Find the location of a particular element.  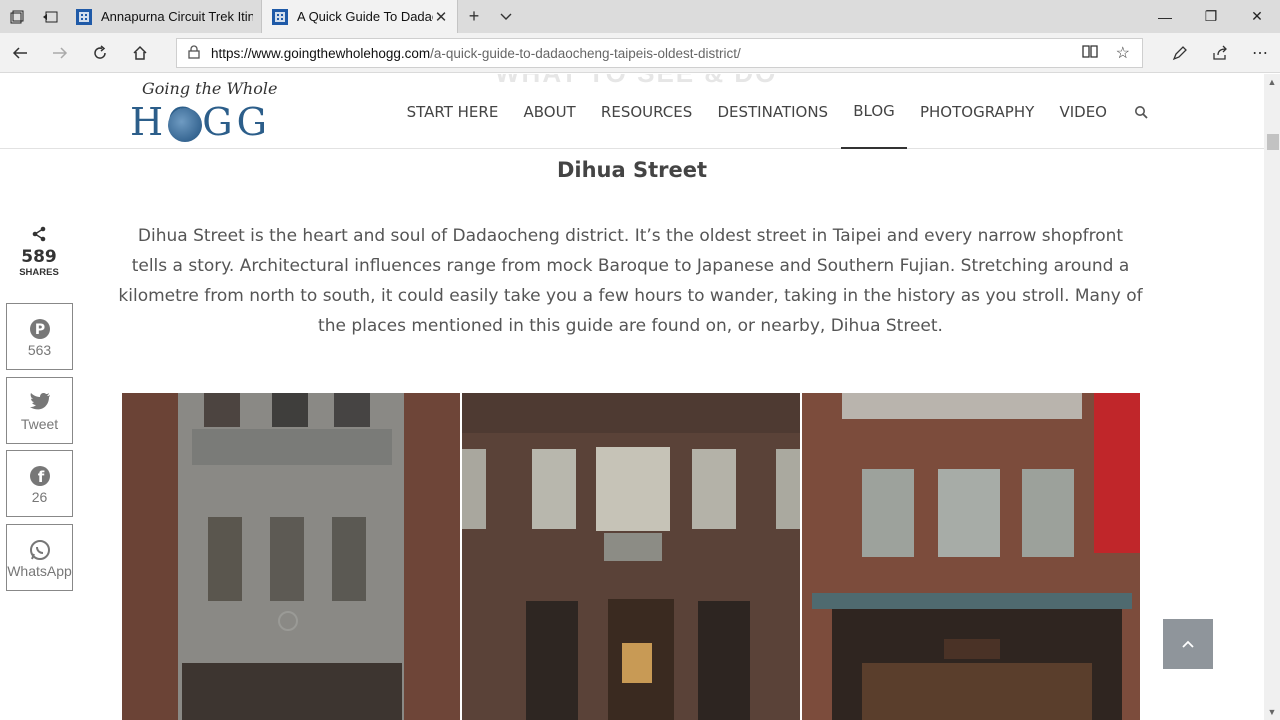

pinterest-icon: P is located at coordinates (39, 329).